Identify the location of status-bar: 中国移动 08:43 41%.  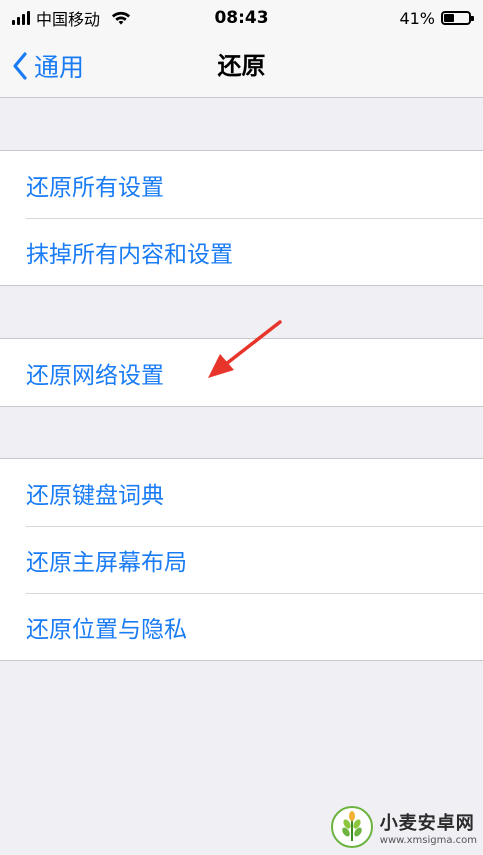
(241, 18).